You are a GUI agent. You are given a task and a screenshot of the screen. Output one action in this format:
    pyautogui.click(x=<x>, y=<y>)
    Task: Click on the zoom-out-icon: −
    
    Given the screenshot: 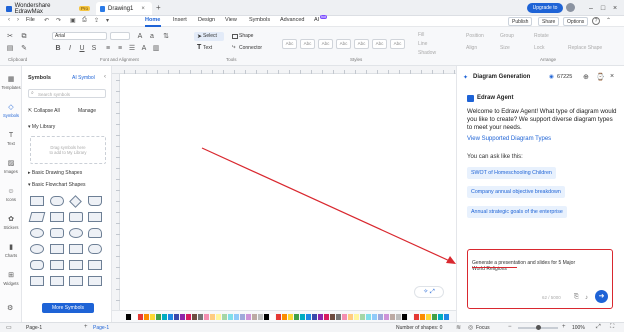 What is the action you would take?
    pyautogui.click(x=510, y=327)
    